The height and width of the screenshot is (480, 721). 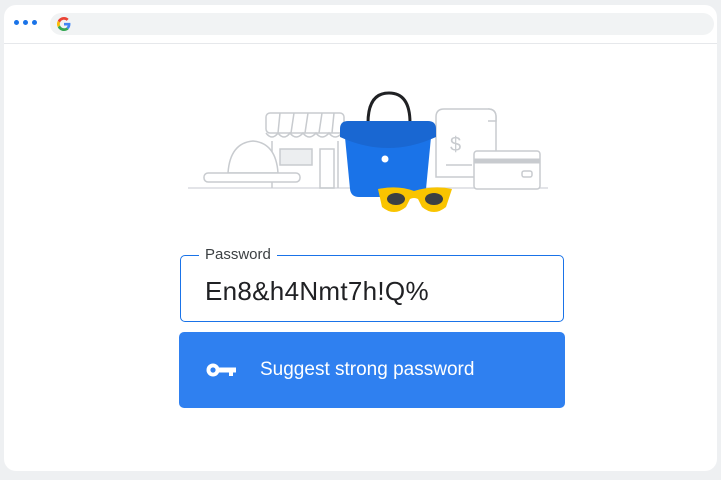 I want to click on three-dots-icon, so click(x=27, y=23).